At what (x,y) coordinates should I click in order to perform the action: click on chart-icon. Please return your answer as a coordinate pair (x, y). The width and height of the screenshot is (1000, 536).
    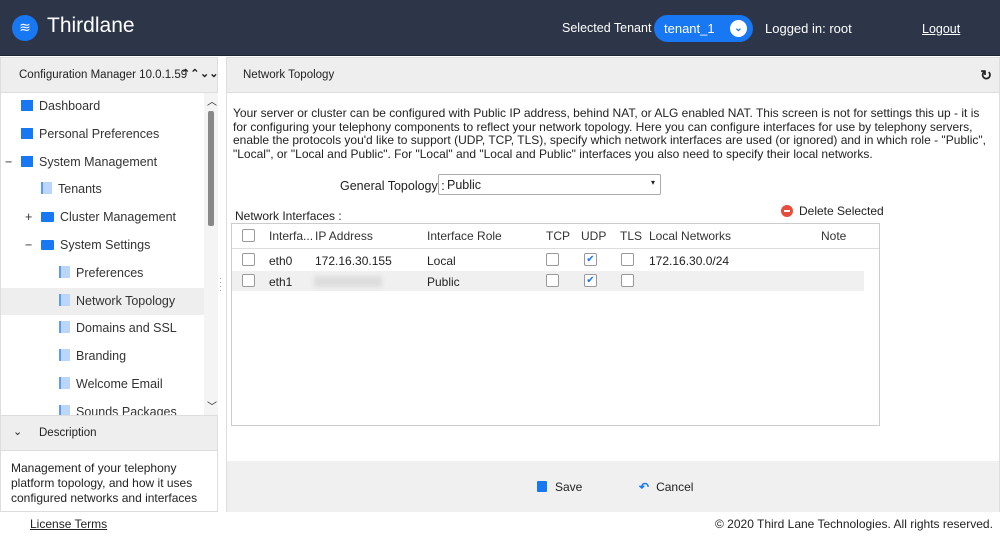
    Looking at the image, I should click on (27, 105).